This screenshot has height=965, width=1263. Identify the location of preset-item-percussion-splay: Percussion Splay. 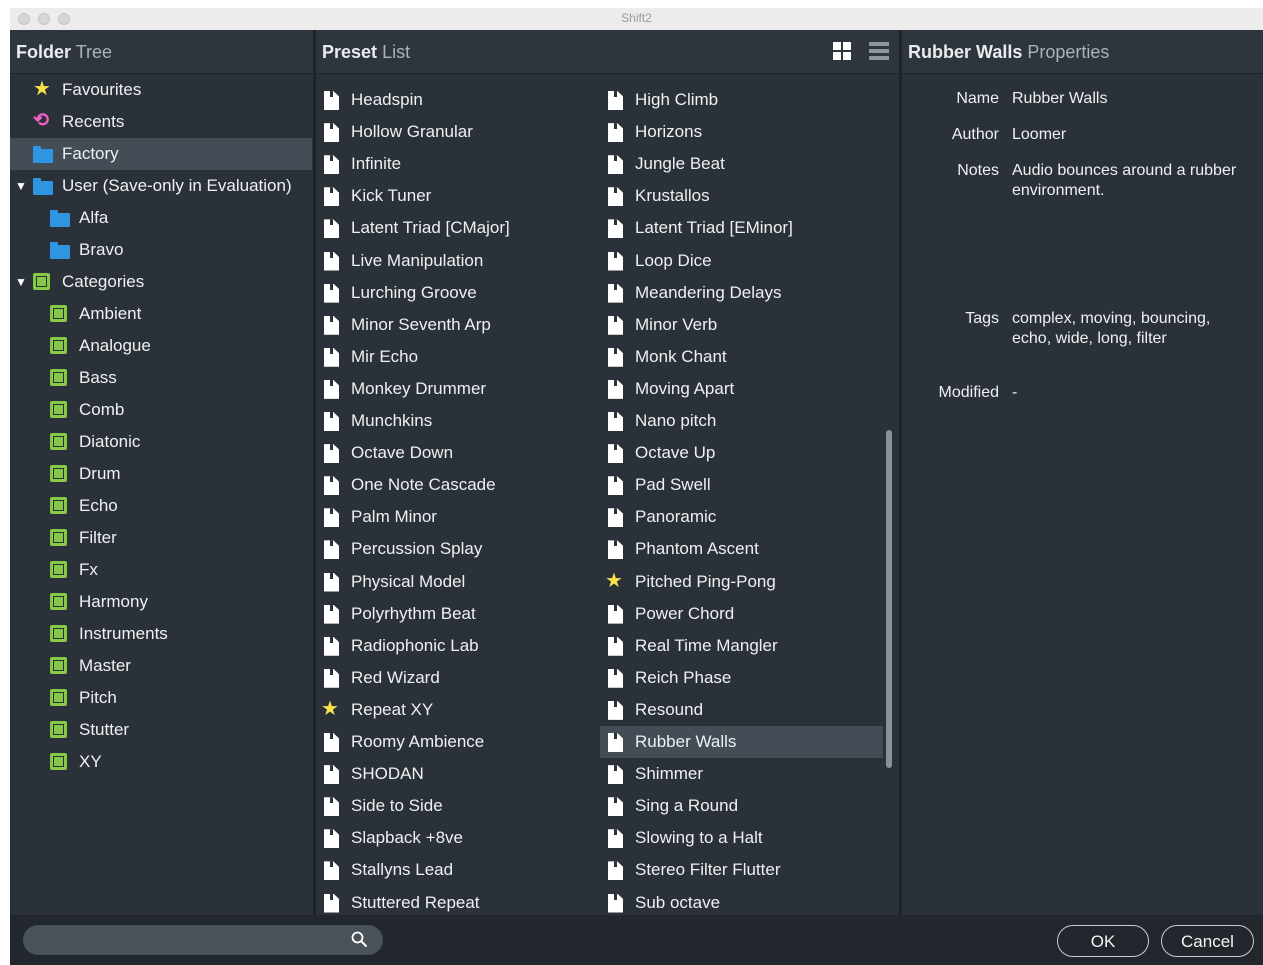
(457, 549).